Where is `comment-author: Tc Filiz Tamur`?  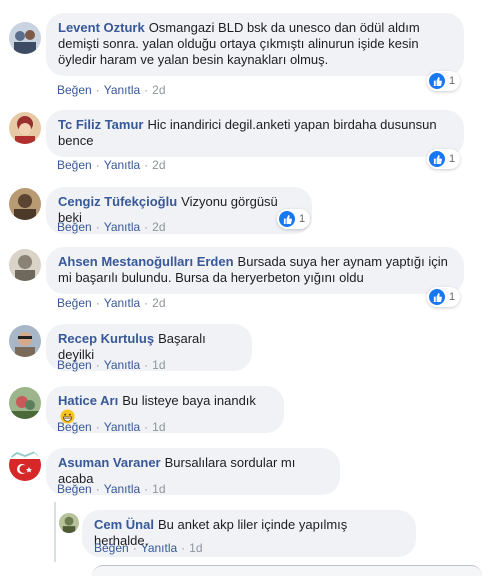
comment-author: Tc Filiz Tamur is located at coordinates (100, 124).